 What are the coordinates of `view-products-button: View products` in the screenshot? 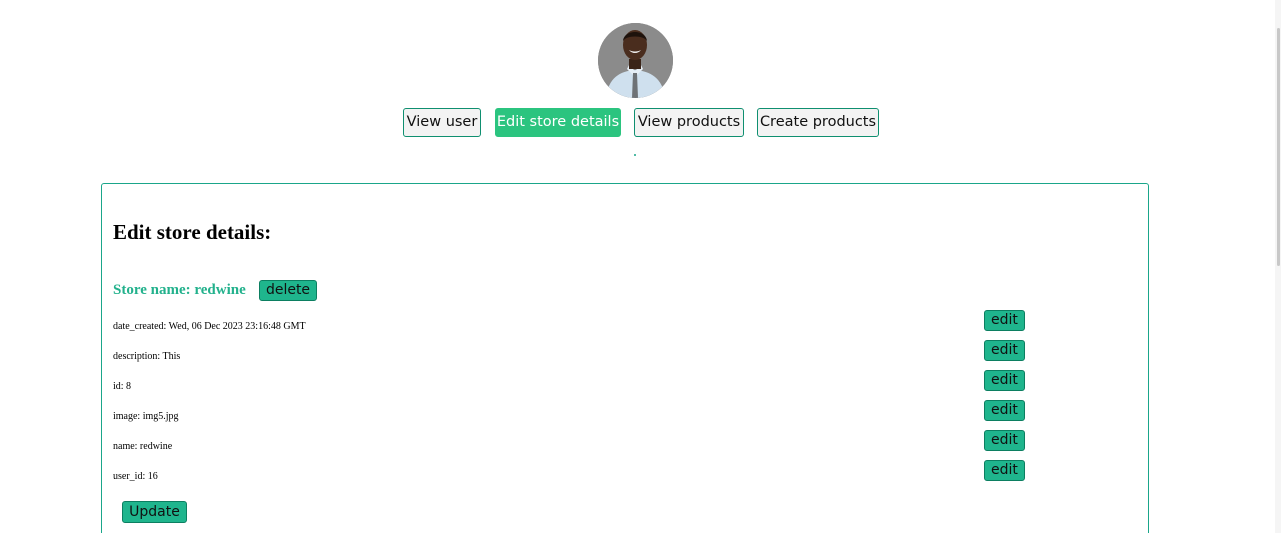 It's located at (689, 122).